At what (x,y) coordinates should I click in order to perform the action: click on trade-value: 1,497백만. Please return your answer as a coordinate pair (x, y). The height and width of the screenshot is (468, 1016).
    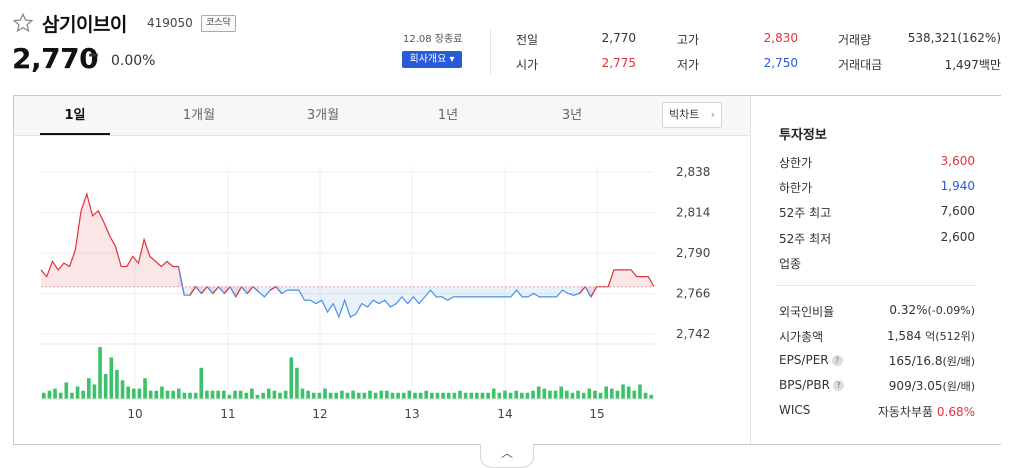
    Looking at the image, I should click on (972, 65).